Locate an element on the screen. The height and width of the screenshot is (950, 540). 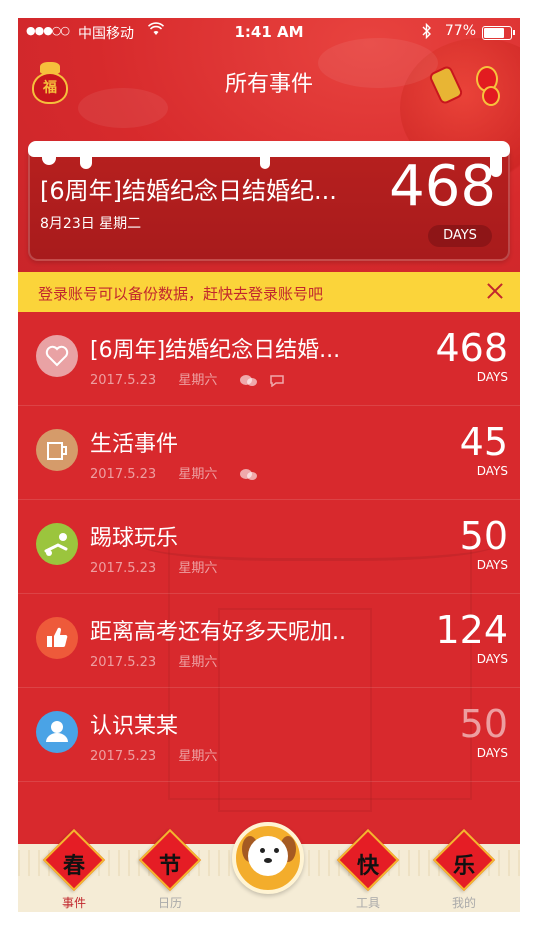
lantern-icon is located at coordinates (491, 96).